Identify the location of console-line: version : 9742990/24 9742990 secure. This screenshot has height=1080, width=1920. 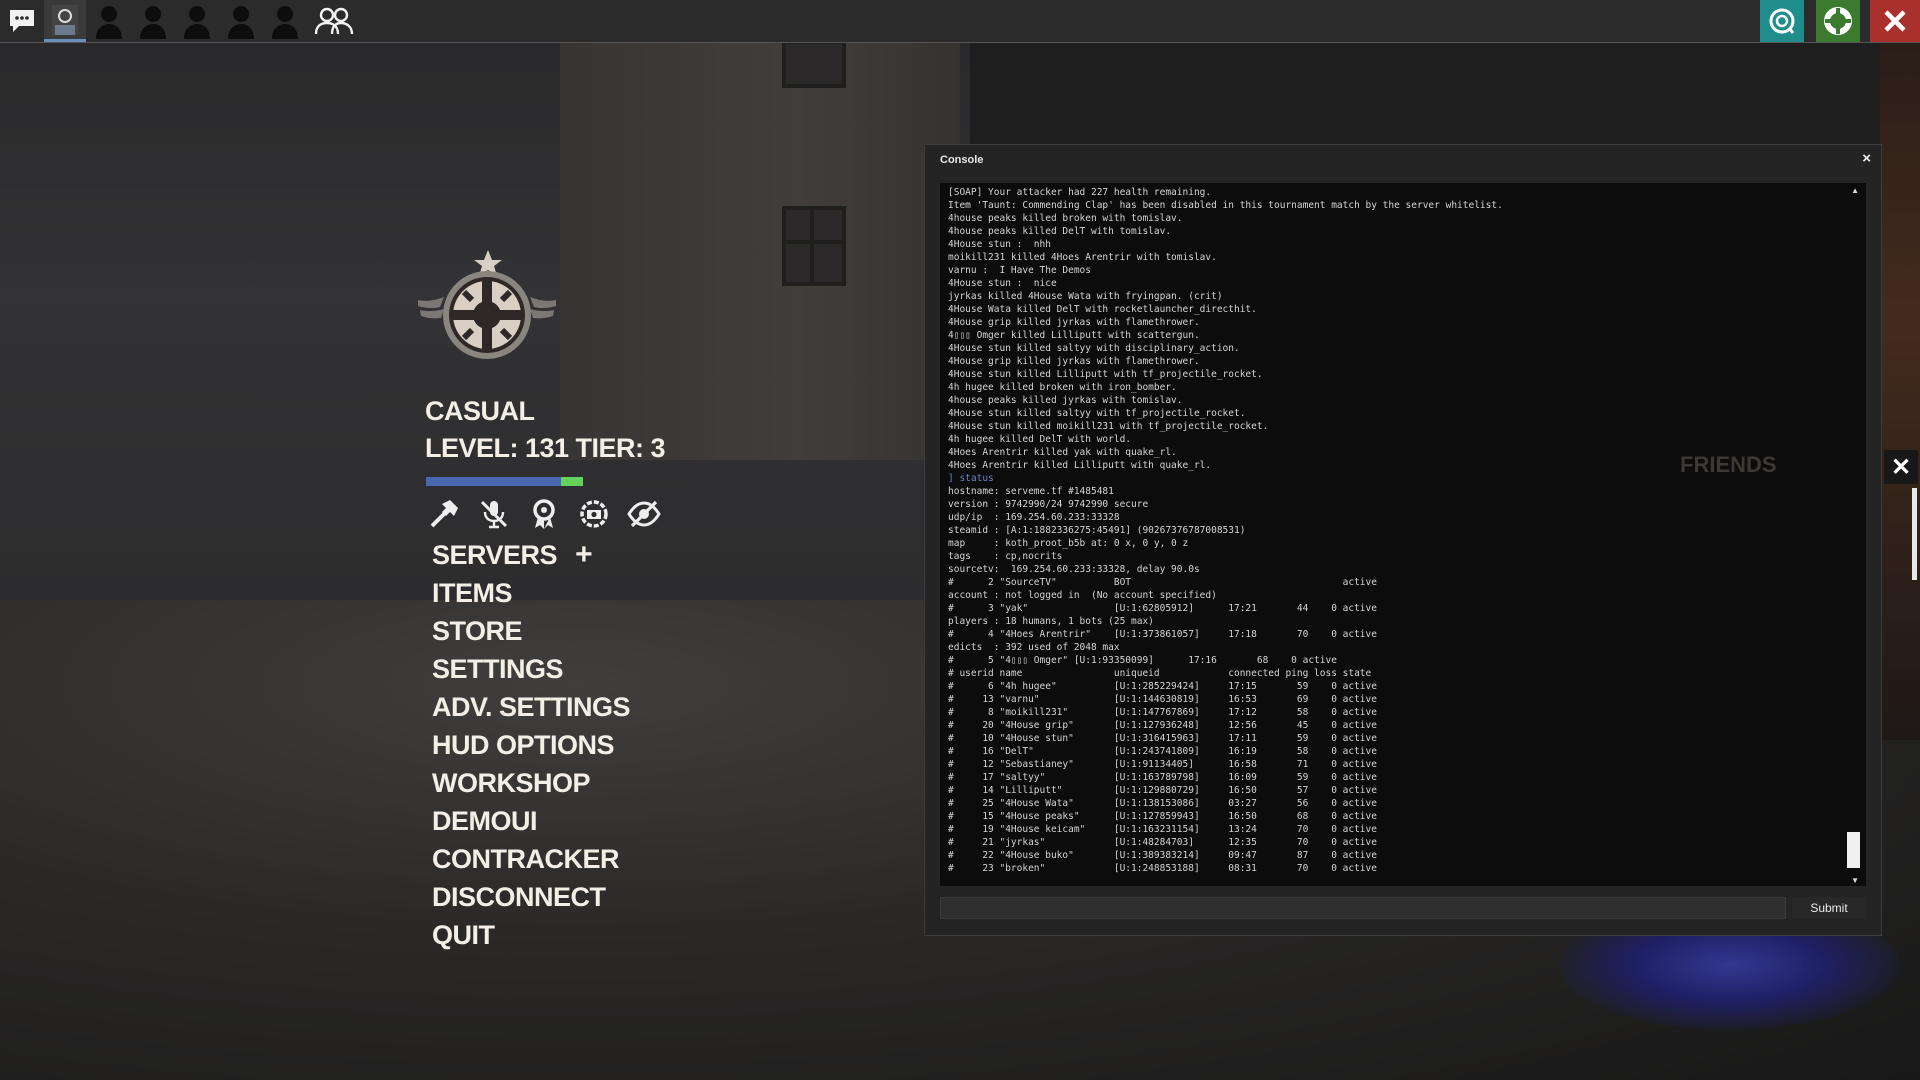
(1048, 504).